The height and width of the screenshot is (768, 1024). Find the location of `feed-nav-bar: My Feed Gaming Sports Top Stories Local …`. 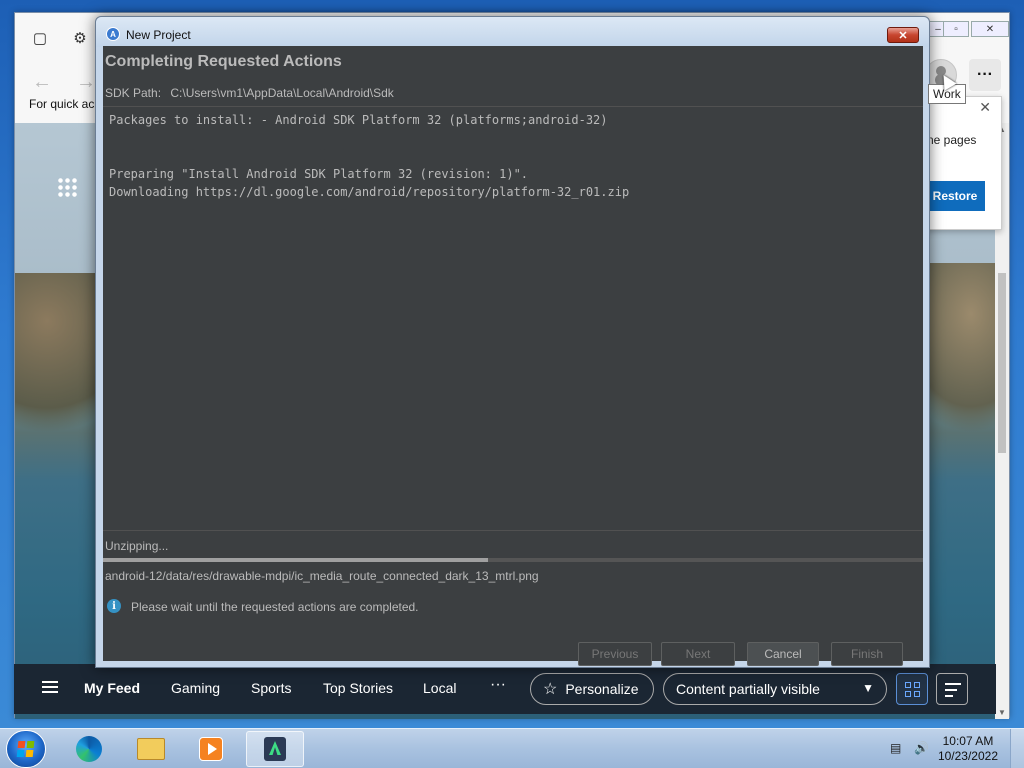

feed-nav-bar: My Feed Gaming Sports Top Stories Local … is located at coordinates (505, 689).